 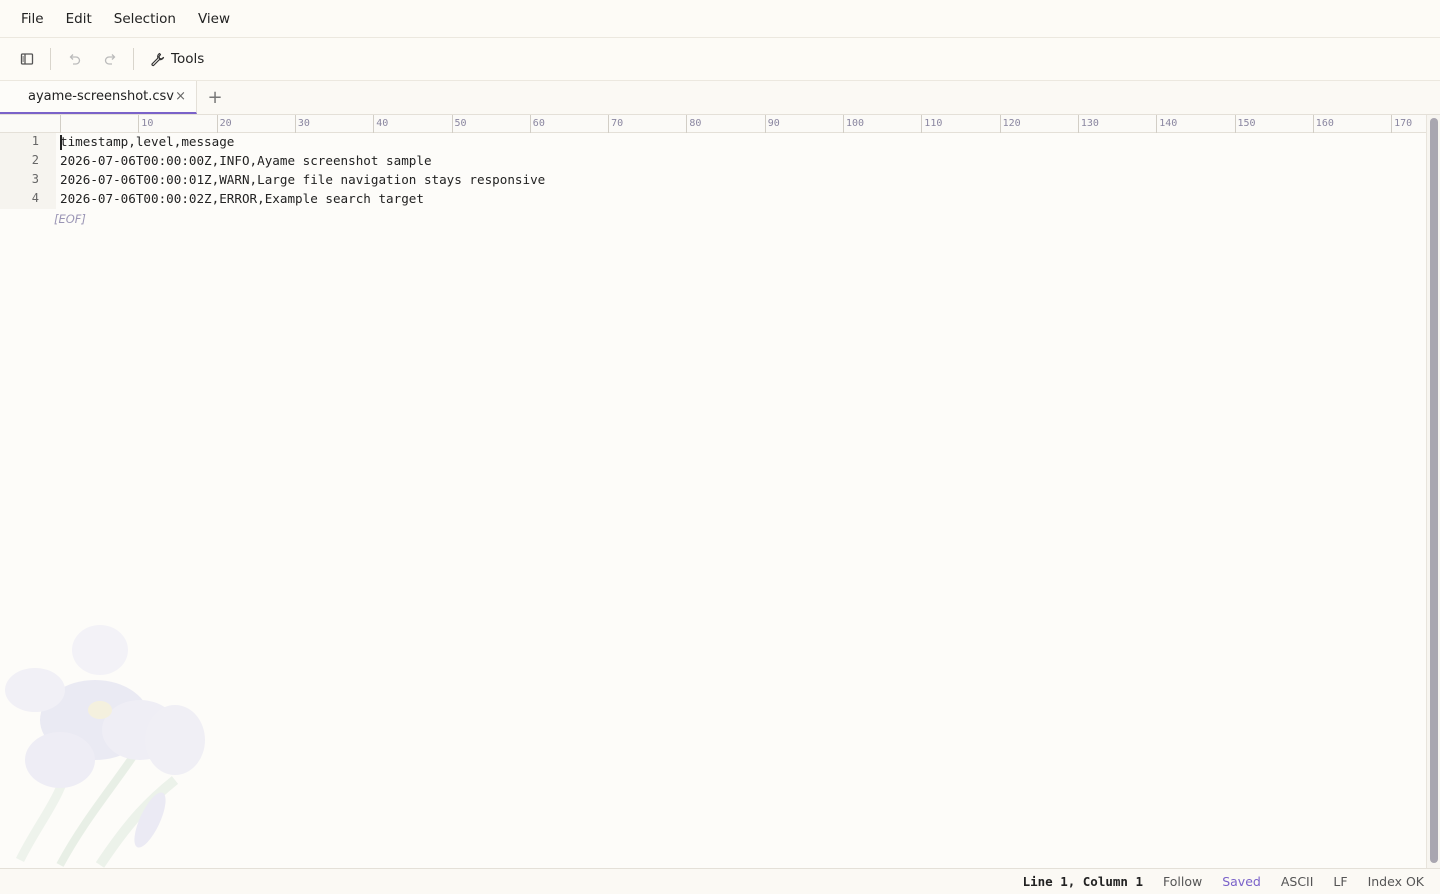 What do you see at coordinates (302, 124) in the screenshot?
I see `ruler-tick: 30` at bounding box center [302, 124].